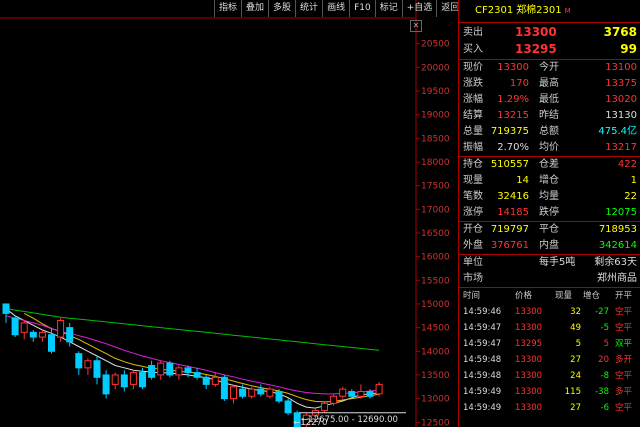 This screenshot has width=640, height=427. Describe the element at coordinates (513, 67) in the screenshot. I see `quote-cell-0-1: 13300` at that location.